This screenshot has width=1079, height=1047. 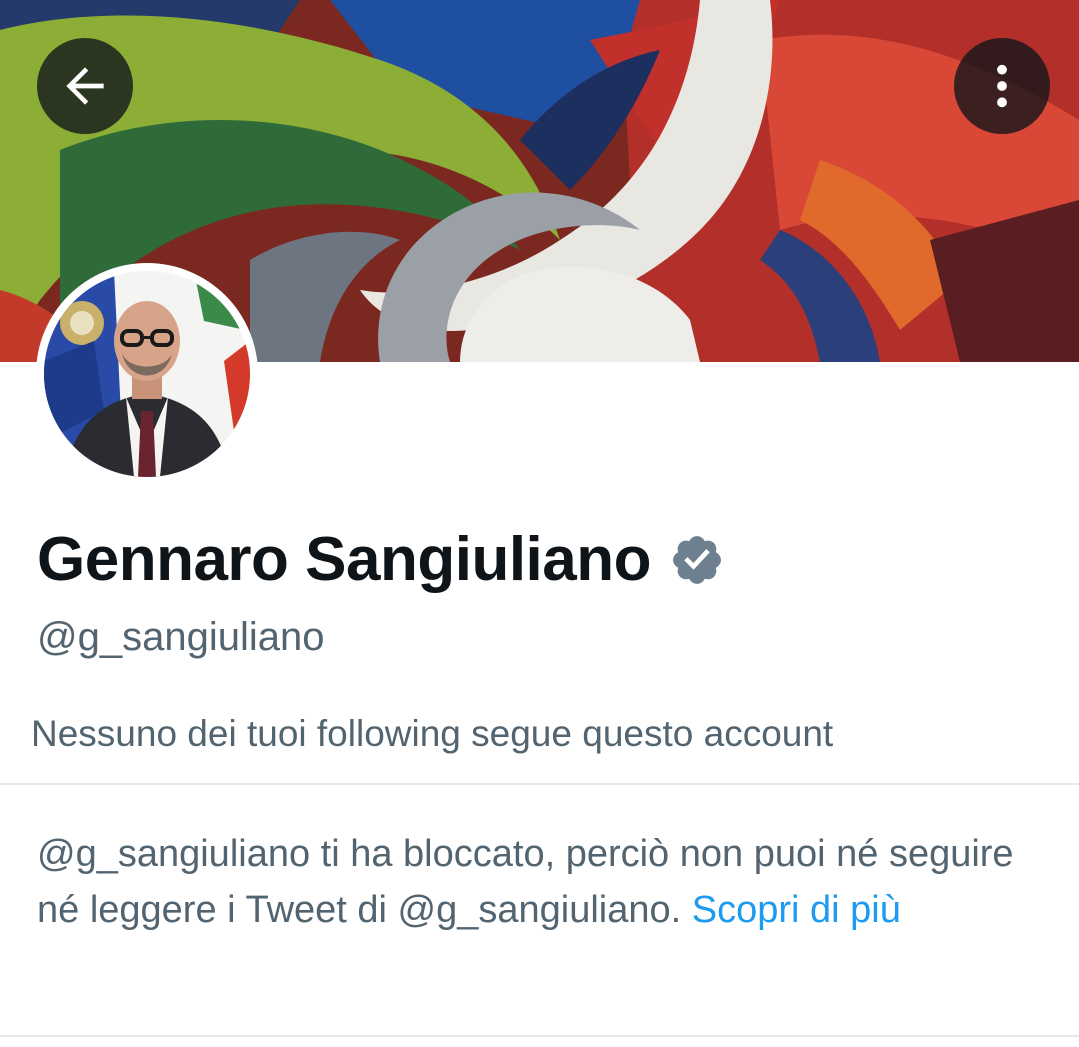 I want to click on arrow-left-icon, so click(x=85, y=86).